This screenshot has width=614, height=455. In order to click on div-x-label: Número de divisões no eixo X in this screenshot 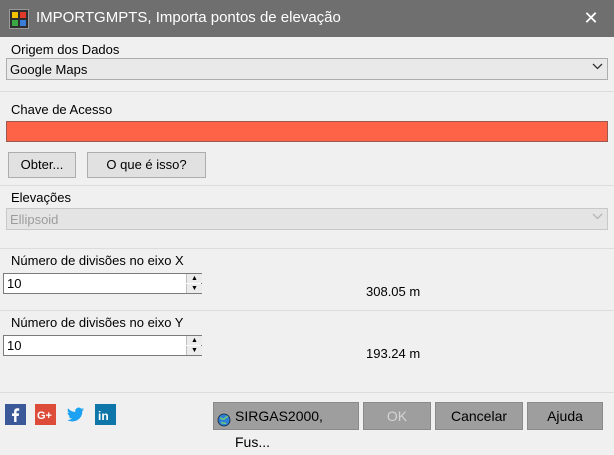, I will do `click(97, 260)`.